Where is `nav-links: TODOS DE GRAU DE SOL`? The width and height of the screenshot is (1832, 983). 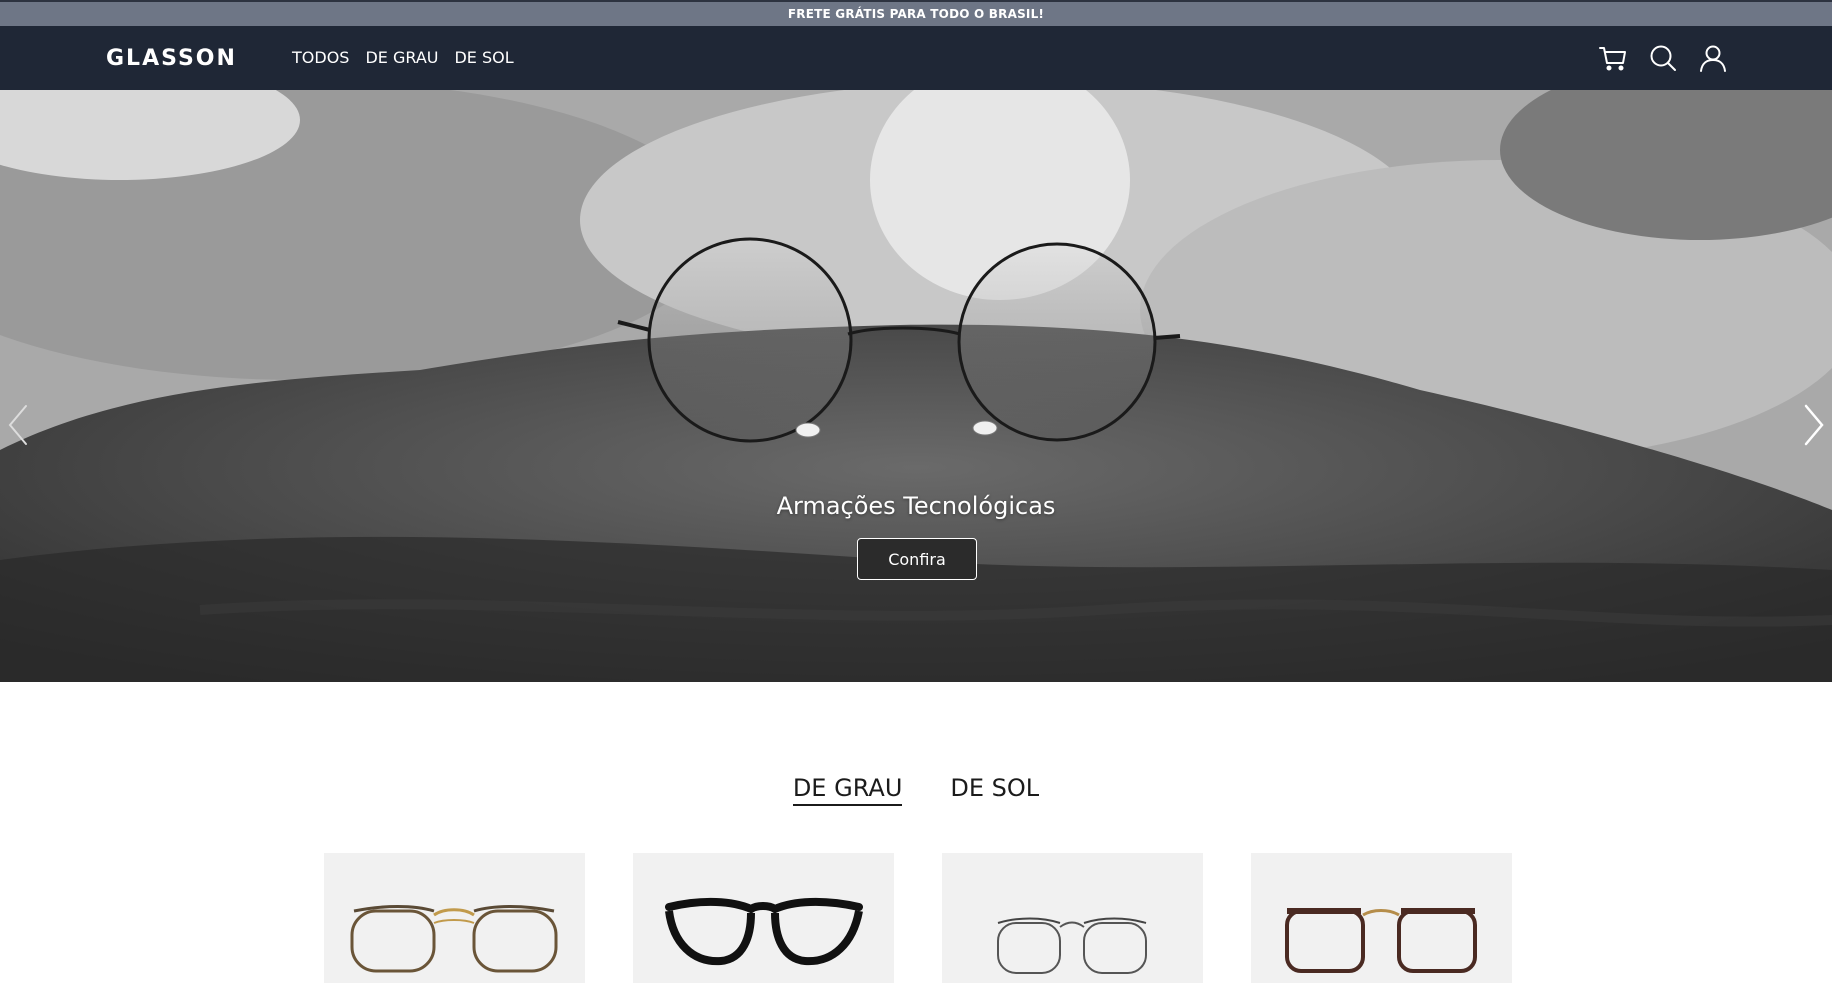 nav-links: TODOS DE GRAU DE SOL is located at coordinates (403, 57).